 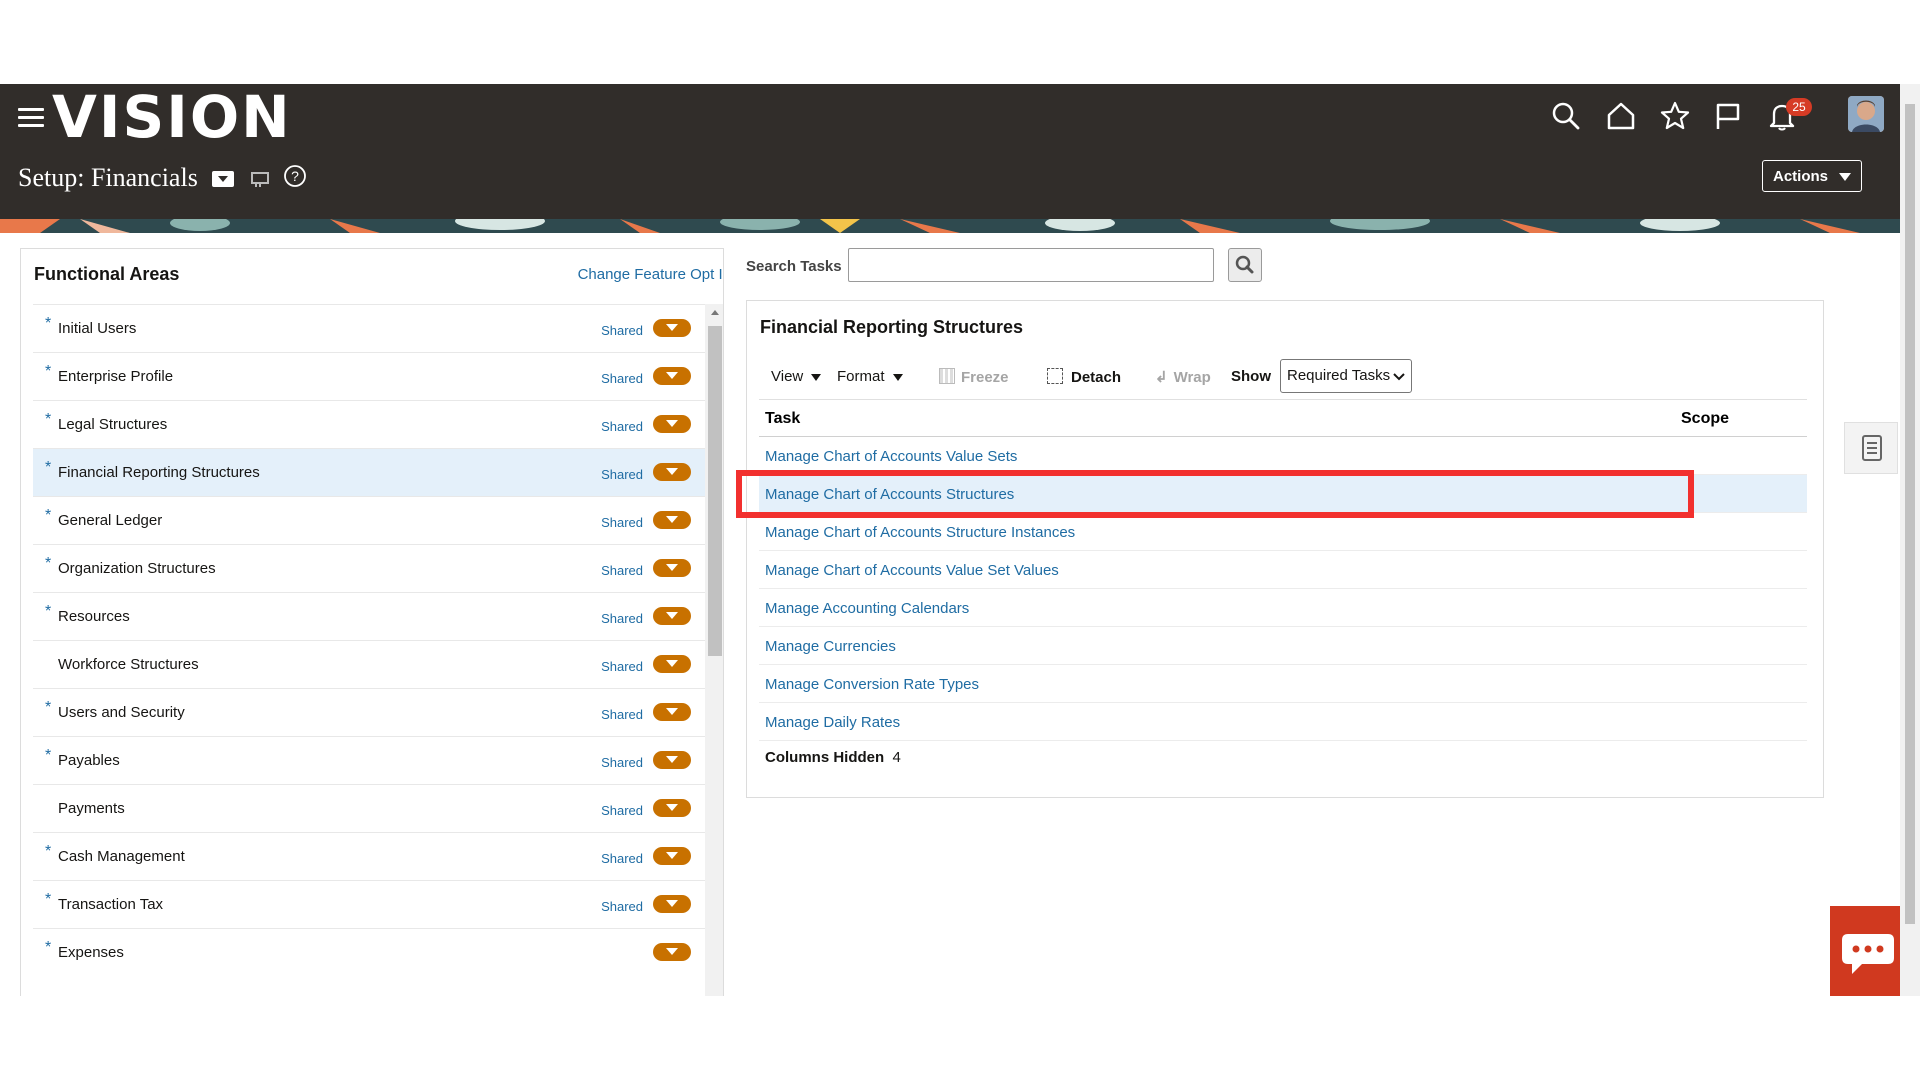 I want to click on task-link: Manage Daily Rates, so click(x=832, y=722).